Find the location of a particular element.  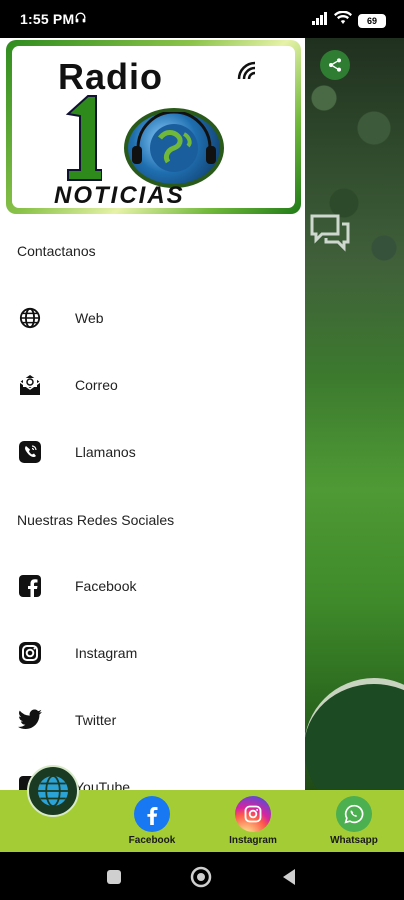

wifi-icon is located at coordinates (343, 20).